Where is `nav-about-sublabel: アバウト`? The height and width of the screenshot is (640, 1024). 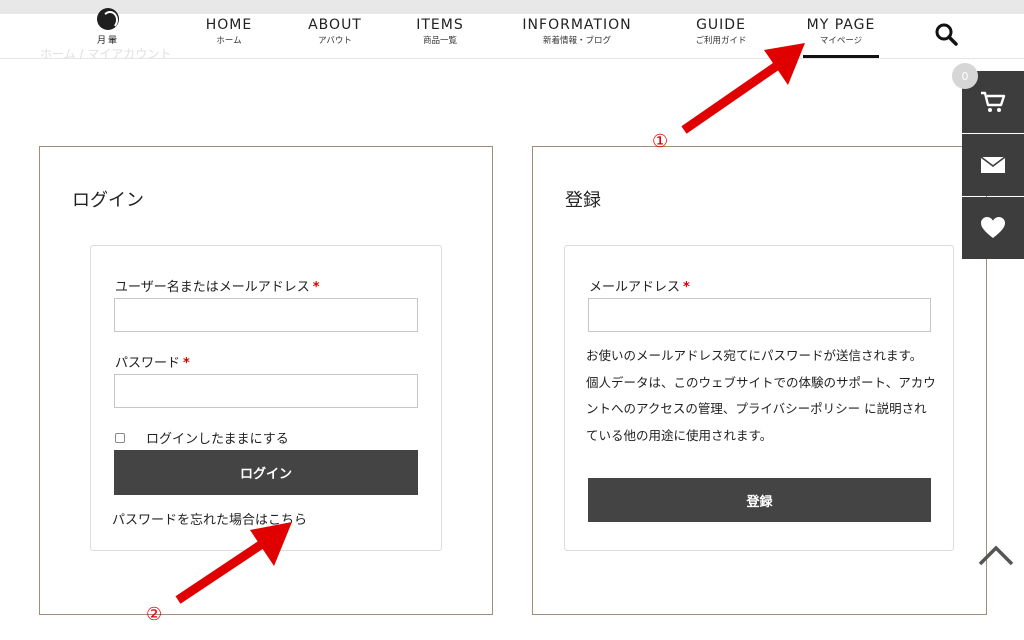 nav-about-sublabel: アバウト is located at coordinates (335, 41).